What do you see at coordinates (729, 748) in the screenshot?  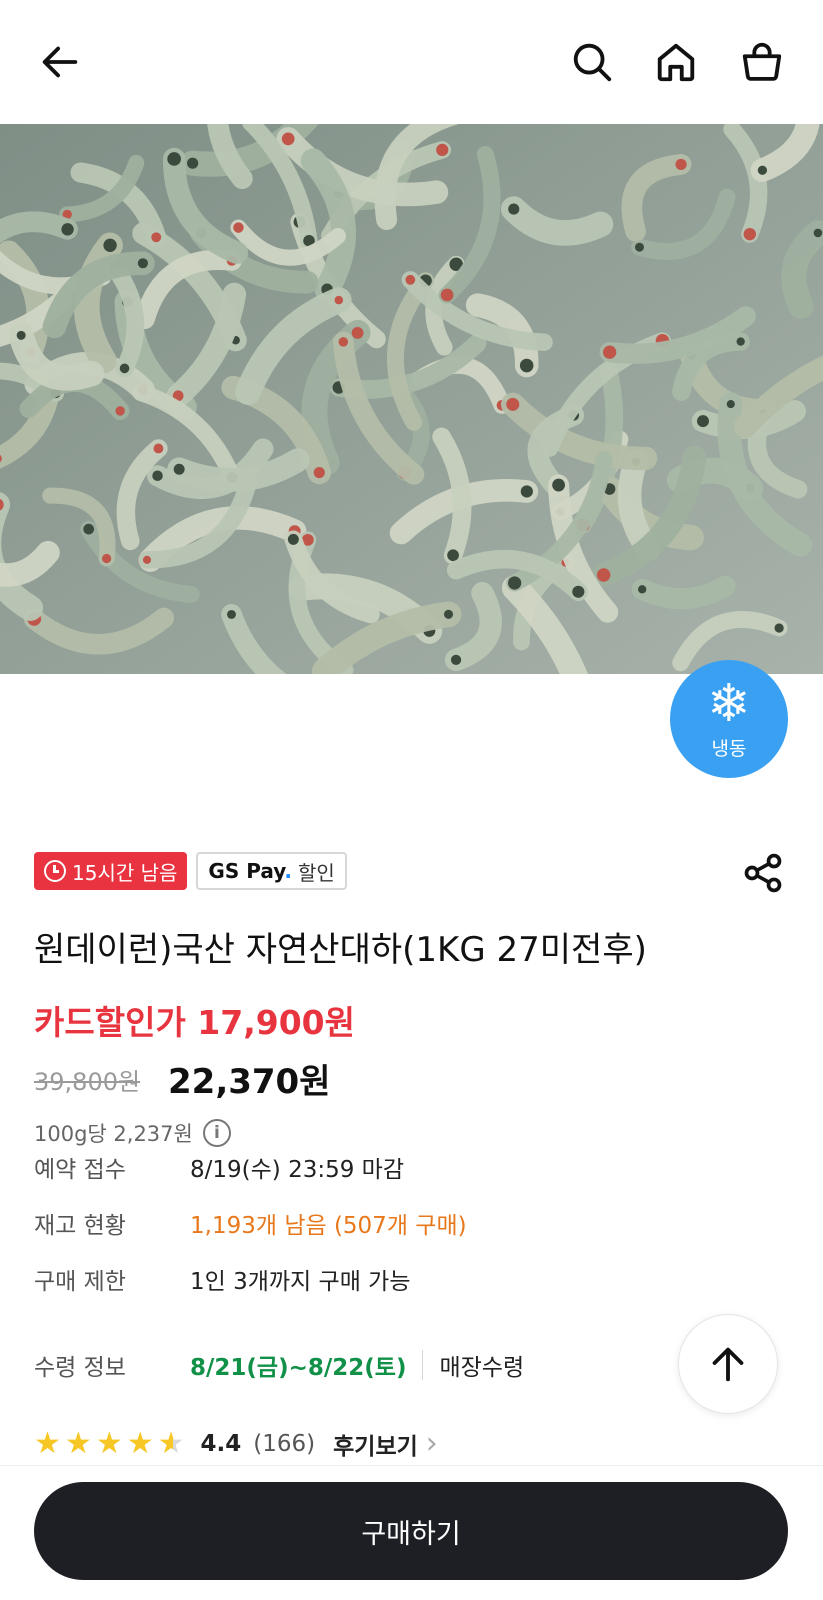 I see `frozen-label: 냉동` at bounding box center [729, 748].